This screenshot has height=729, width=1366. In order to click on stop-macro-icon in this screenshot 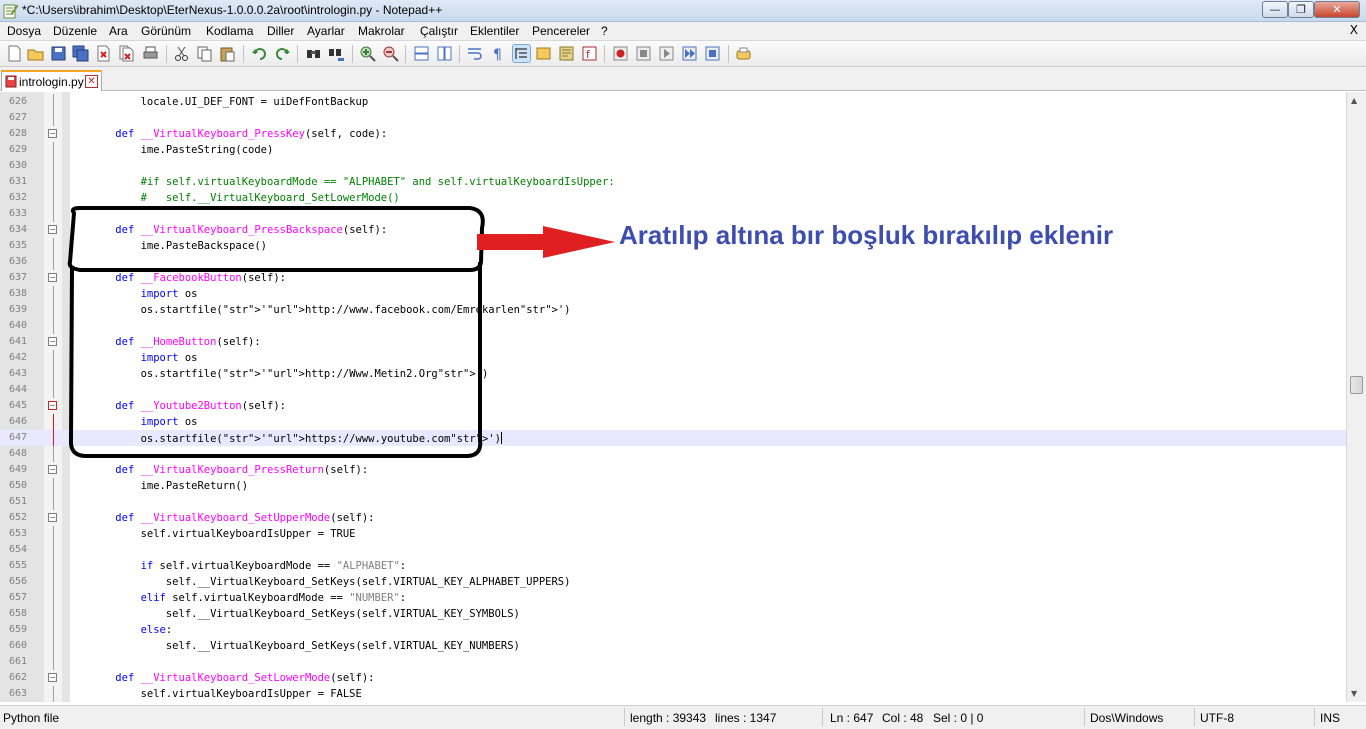, I will do `click(643, 53)`.